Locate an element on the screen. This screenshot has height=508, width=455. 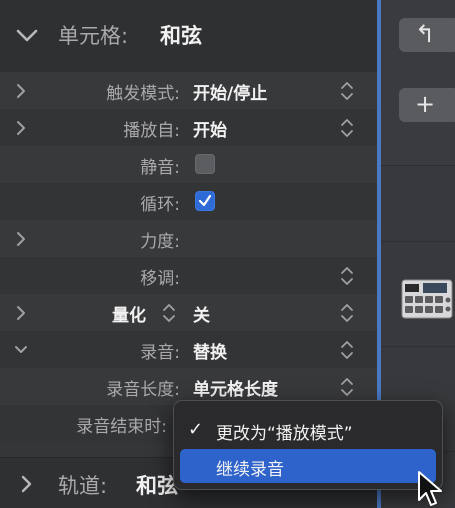
mute-label: 静音: is located at coordinates (160, 168).